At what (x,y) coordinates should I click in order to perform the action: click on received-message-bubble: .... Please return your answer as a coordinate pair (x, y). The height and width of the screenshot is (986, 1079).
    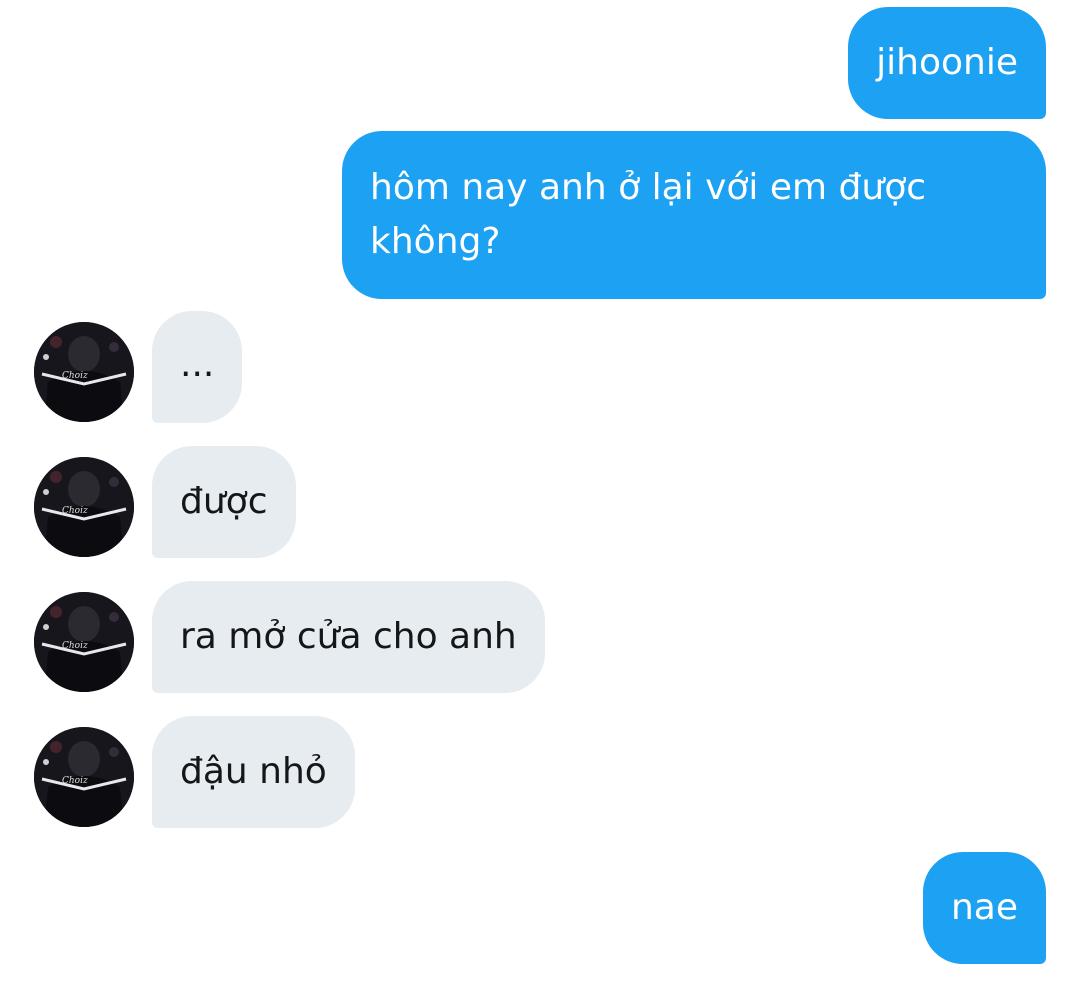
    Looking at the image, I should click on (197, 367).